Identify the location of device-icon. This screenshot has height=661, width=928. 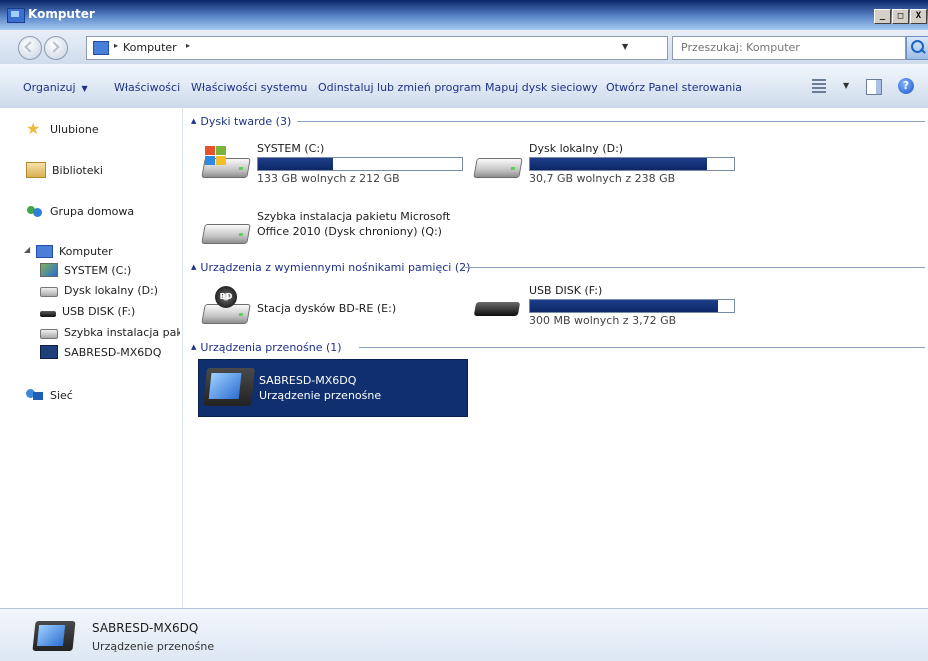
(49, 352).